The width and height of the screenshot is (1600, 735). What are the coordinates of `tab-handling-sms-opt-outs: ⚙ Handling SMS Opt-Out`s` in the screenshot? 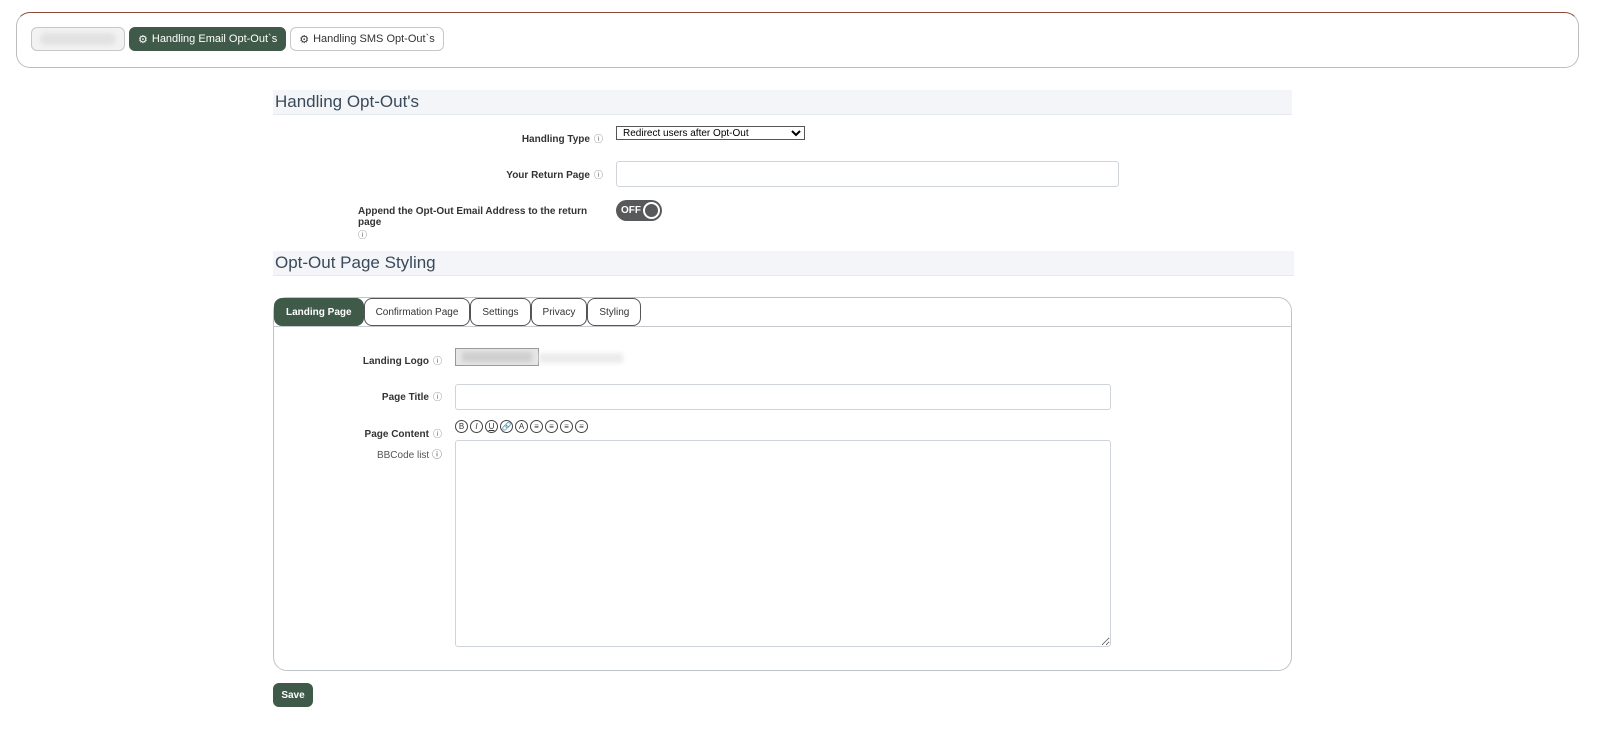 It's located at (367, 39).